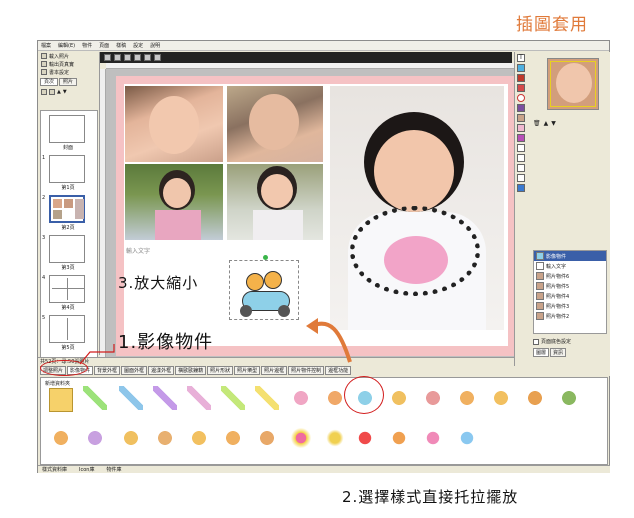  Describe the element at coordinates (97, 354) in the screenshot. I see `callout-line` at that location.